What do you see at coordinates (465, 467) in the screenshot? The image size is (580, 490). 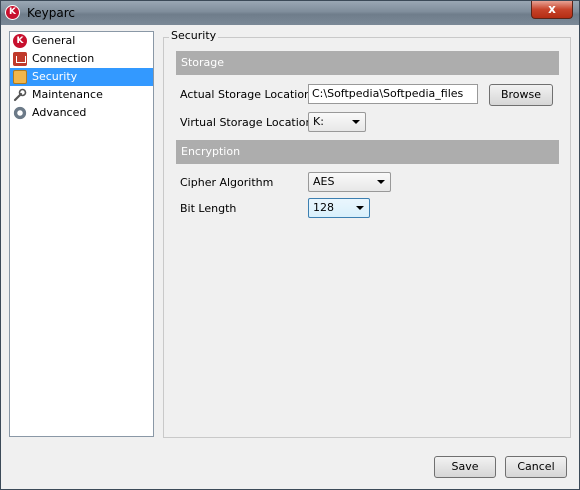 I see `save-button: Save` at bounding box center [465, 467].